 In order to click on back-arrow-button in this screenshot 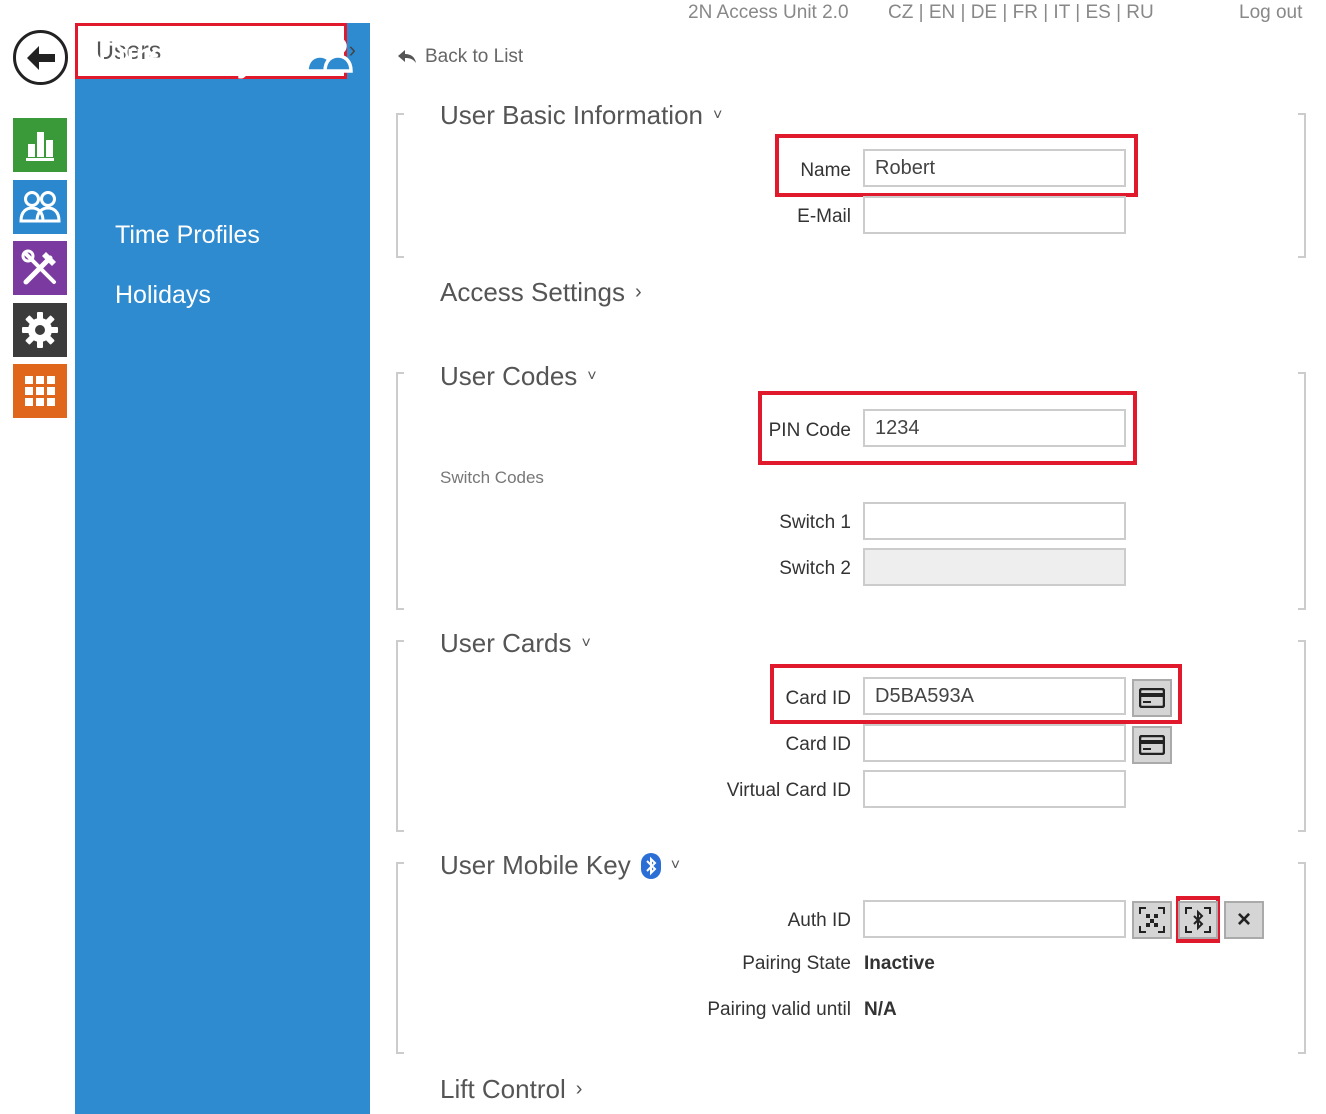, I will do `click(40, 57)`.